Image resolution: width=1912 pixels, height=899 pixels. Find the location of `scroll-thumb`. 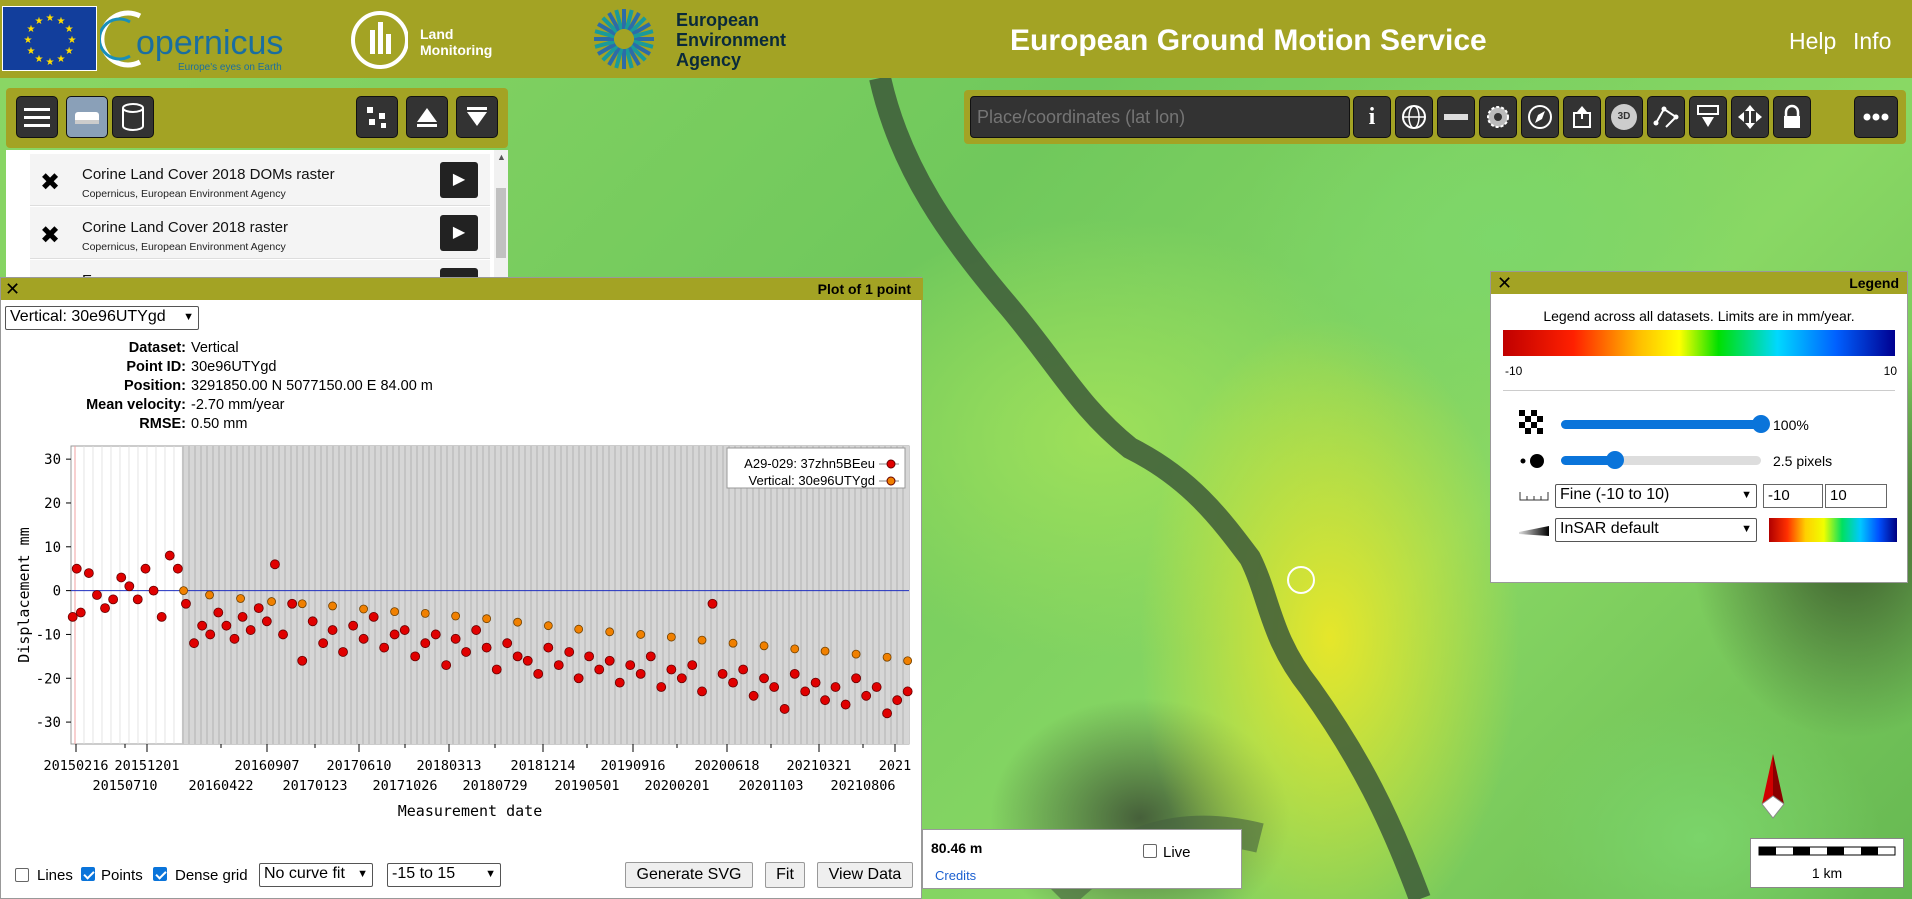

scroll-thumb is located at coordinates (501, 223).